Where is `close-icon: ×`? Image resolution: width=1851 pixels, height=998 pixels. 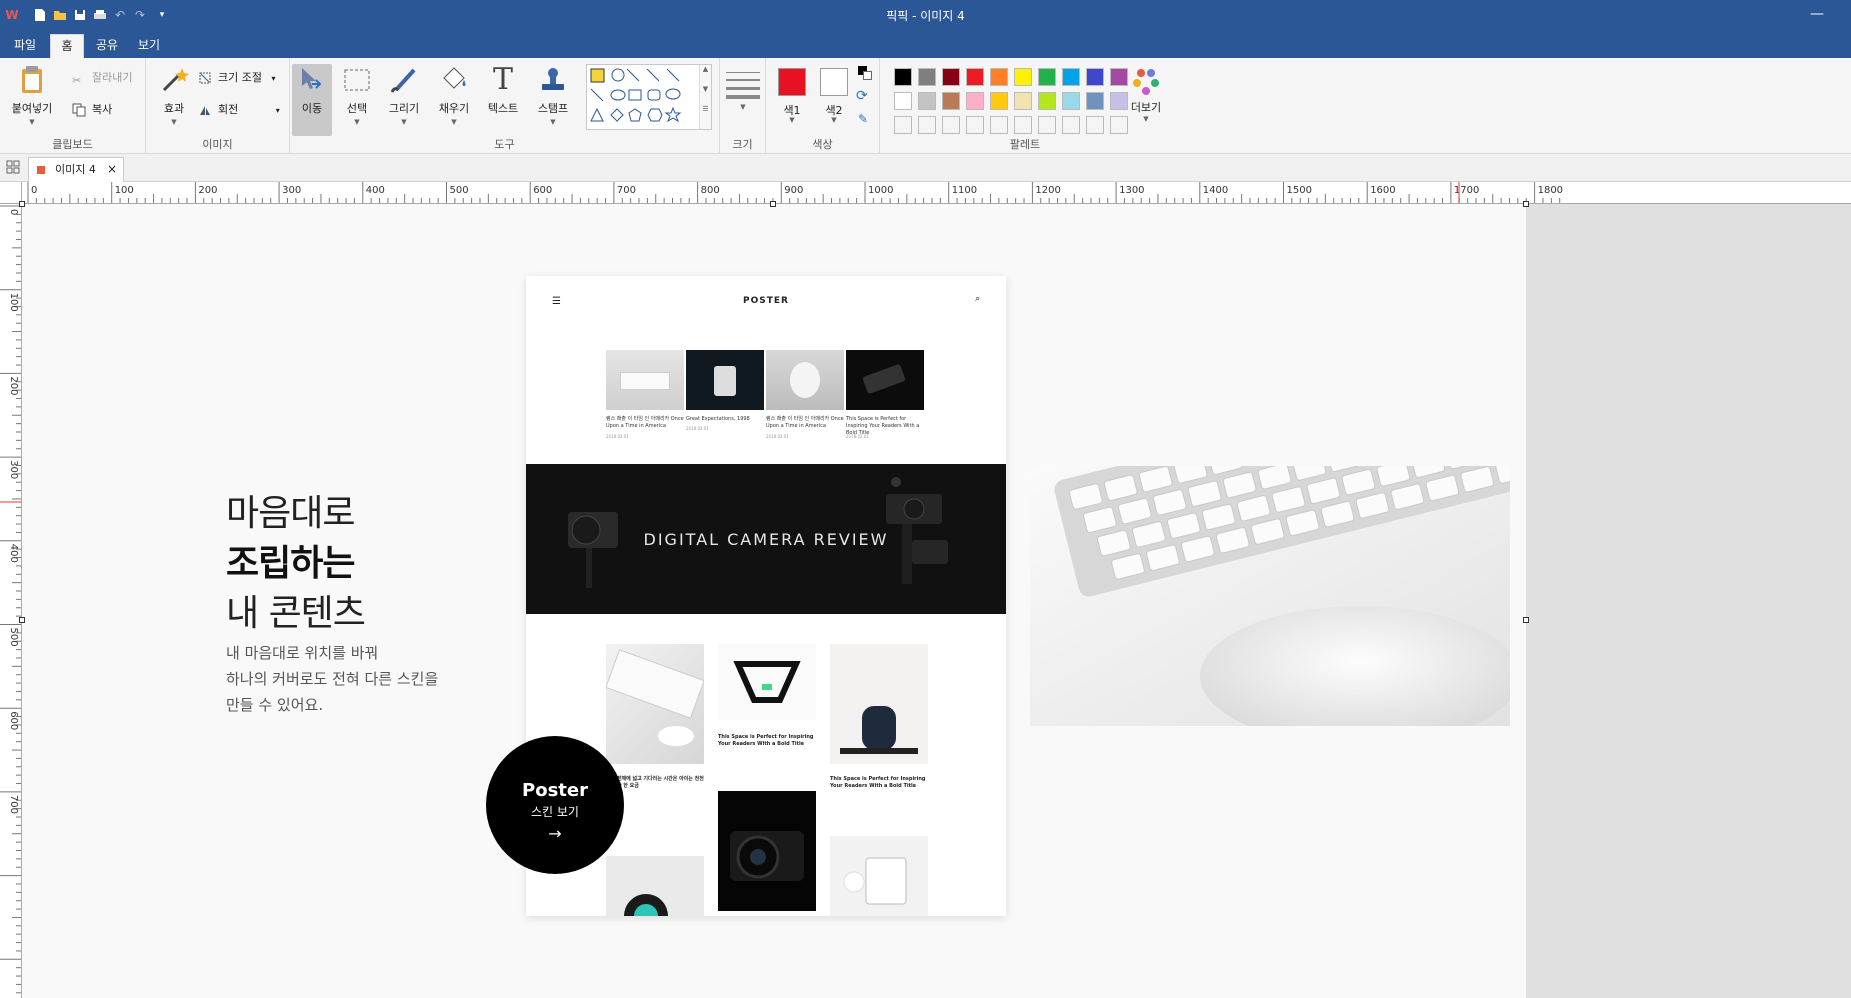 close-icon: × is located at coordinates (112, 169).